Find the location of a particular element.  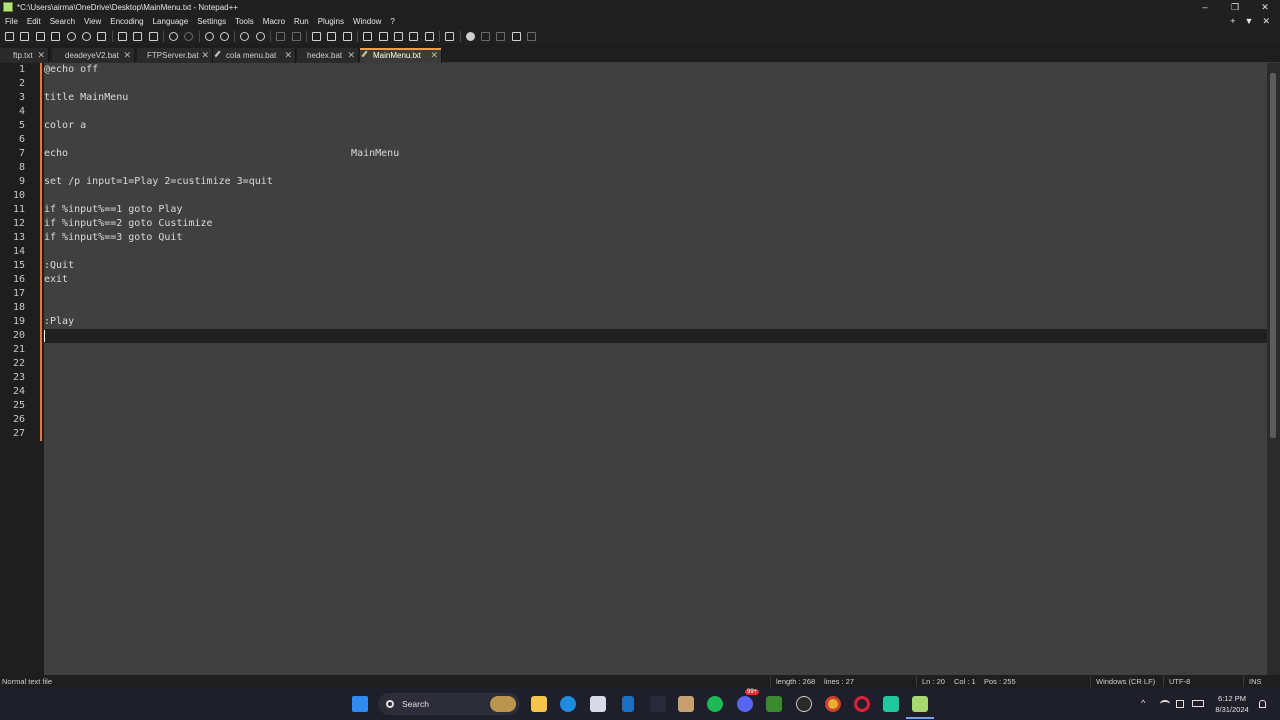

menu-settings: Settings is located at coordinates (211, 21).